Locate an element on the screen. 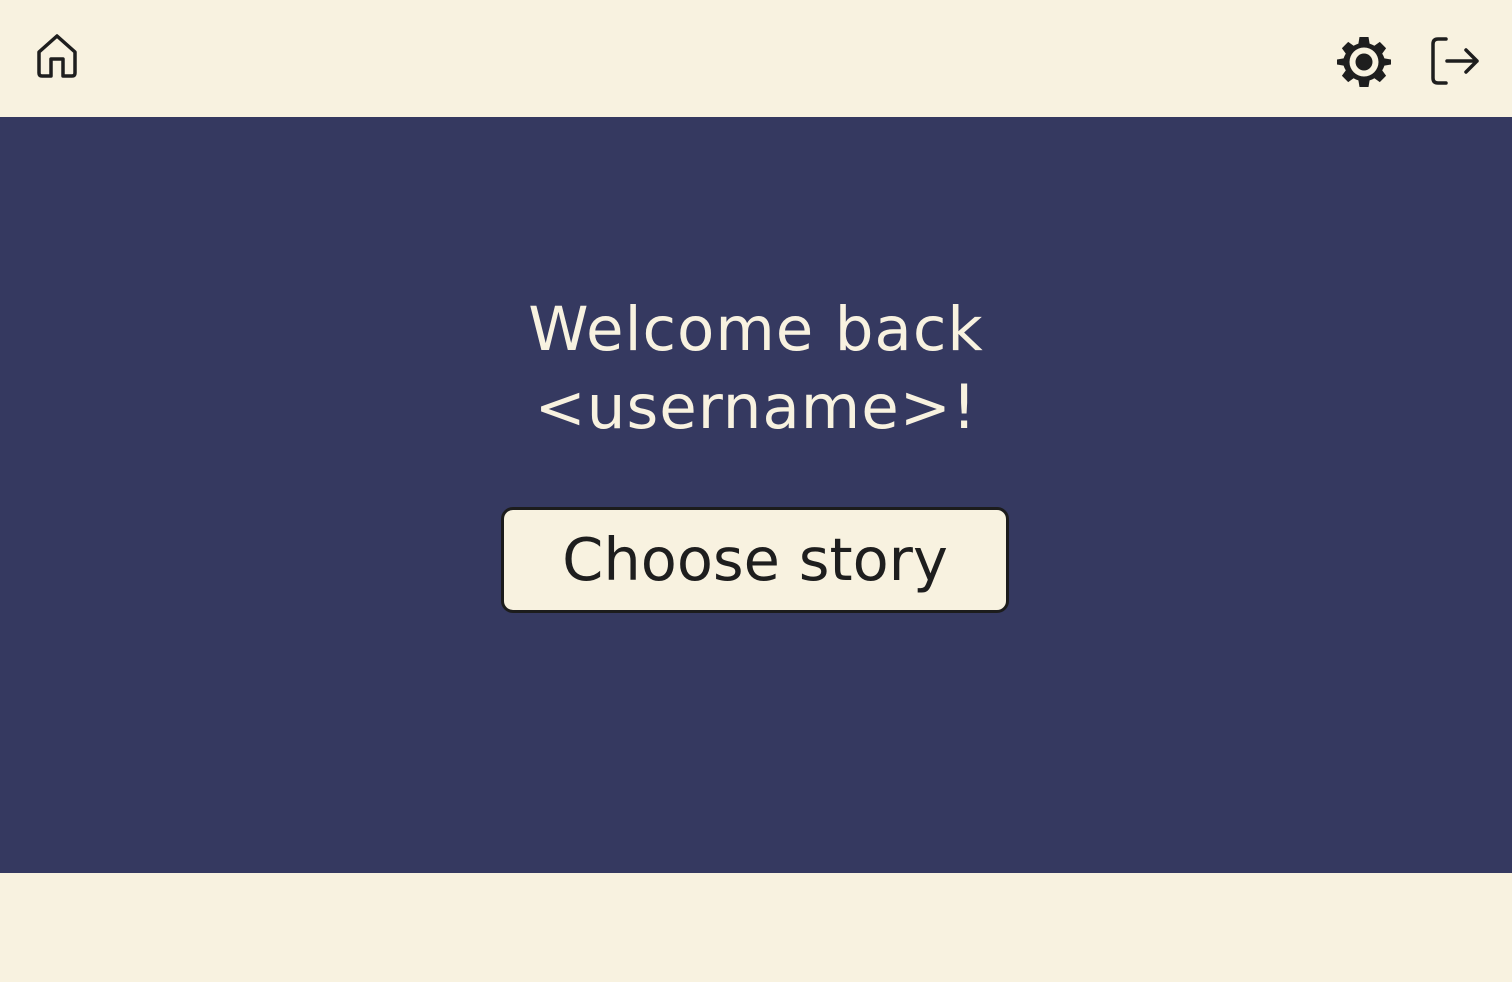  settings-button is located at coordinates (1364, 62).